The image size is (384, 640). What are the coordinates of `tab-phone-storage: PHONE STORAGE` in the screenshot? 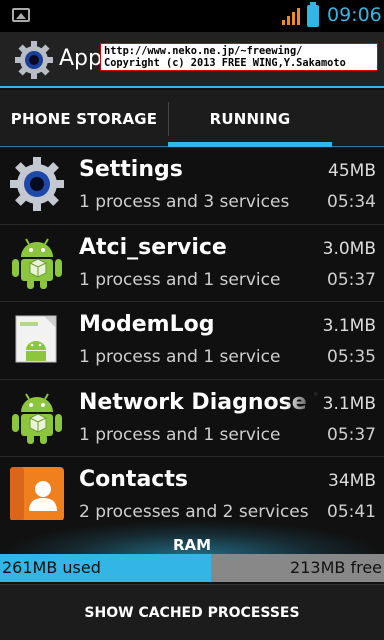 It's located at (84, 119).